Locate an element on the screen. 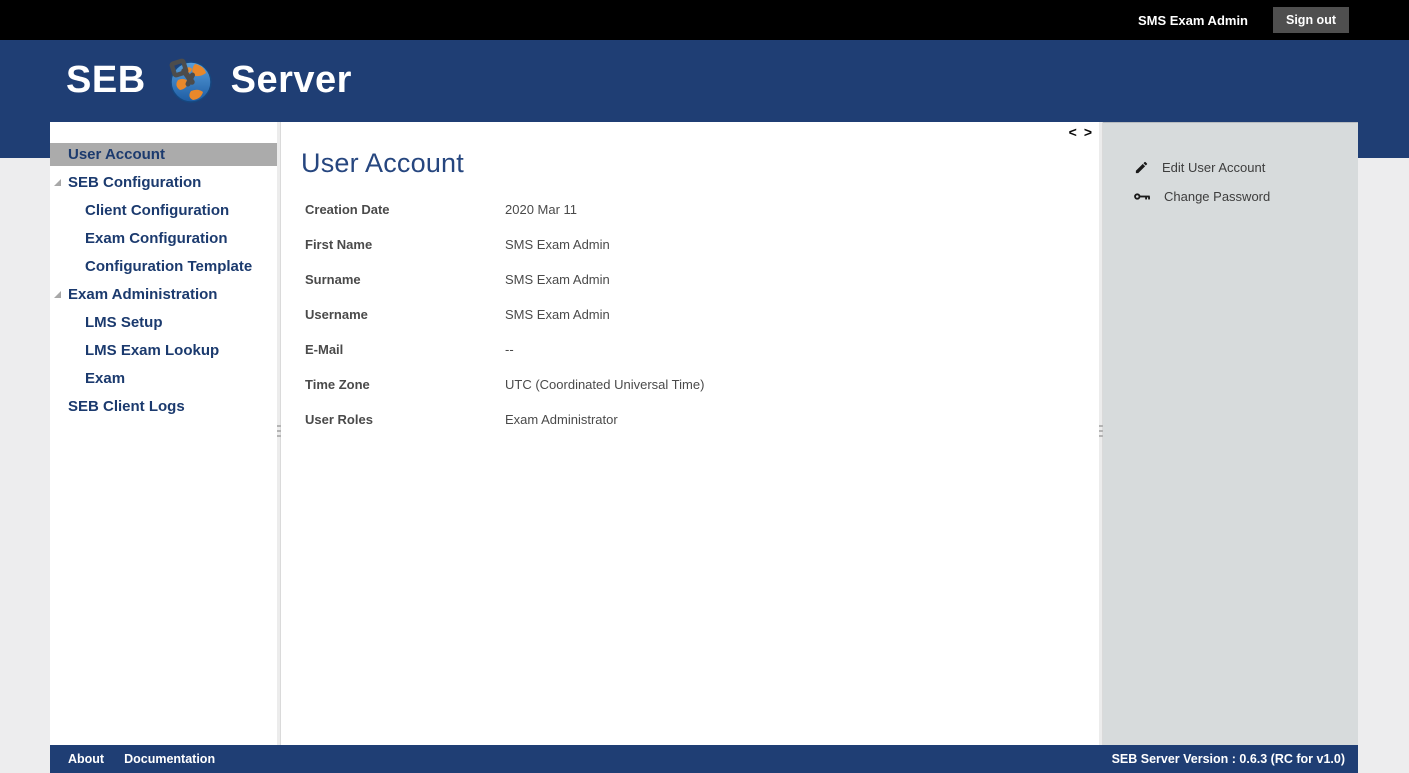 This screenshot has height=773, width=1409. splitter-grip is located at coordinates (1101, 432).